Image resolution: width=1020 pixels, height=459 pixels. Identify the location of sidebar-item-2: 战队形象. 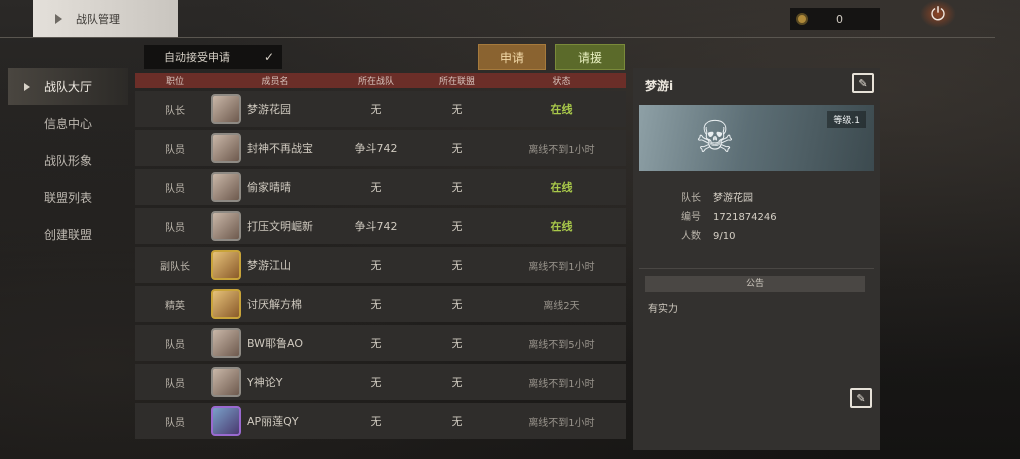
(68, 160).